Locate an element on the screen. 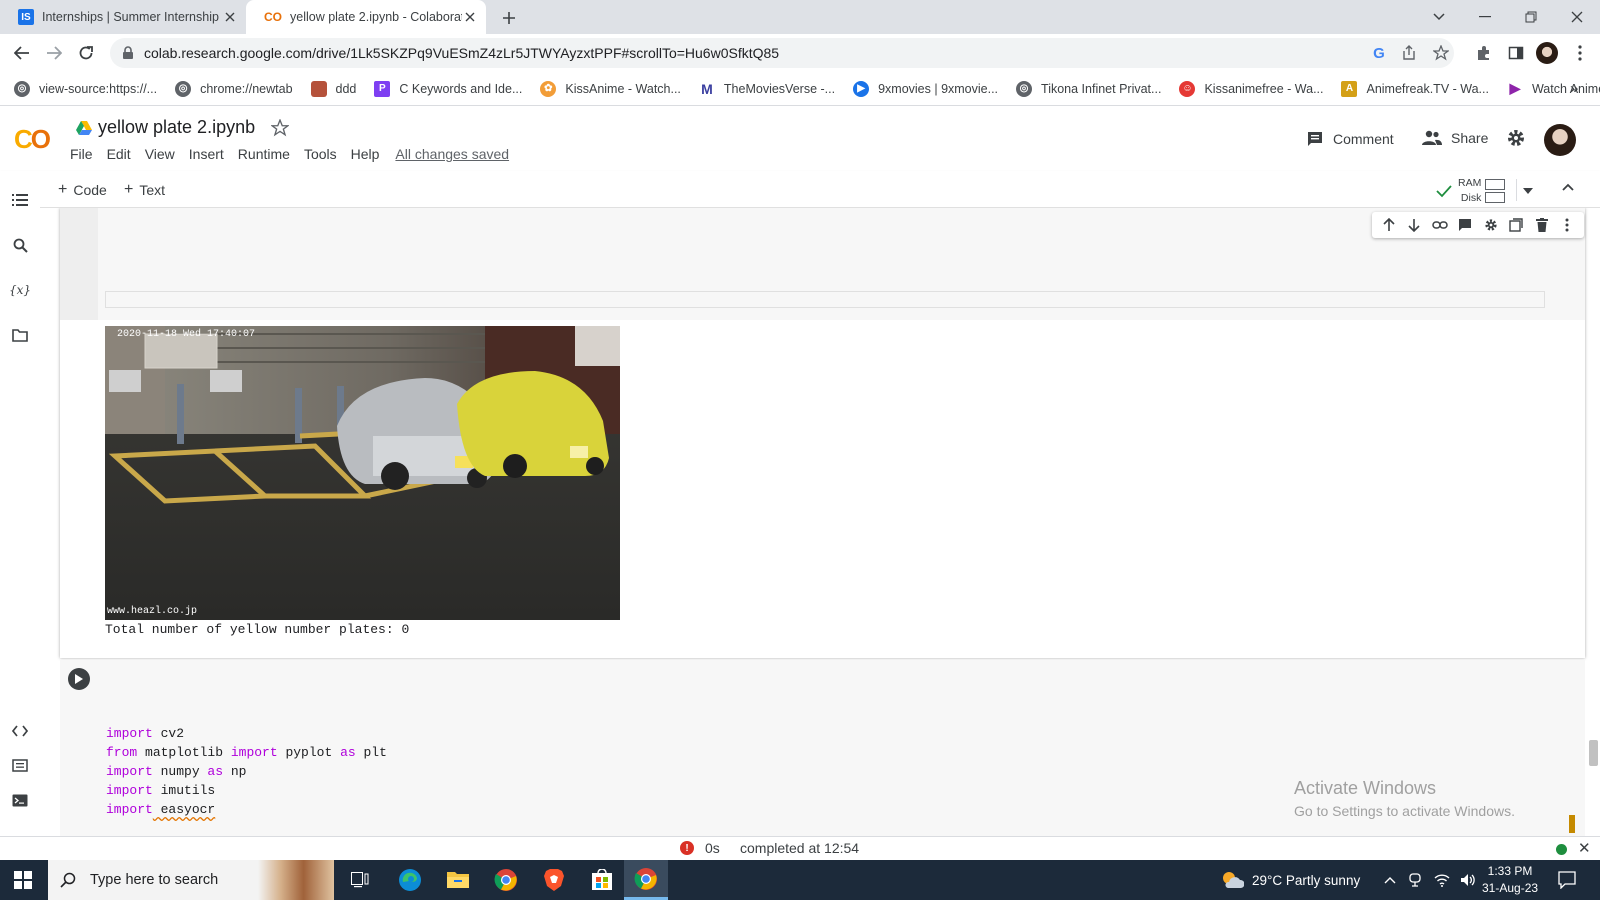  meet-now-camera-icon is located at coordinates (1415, 880).